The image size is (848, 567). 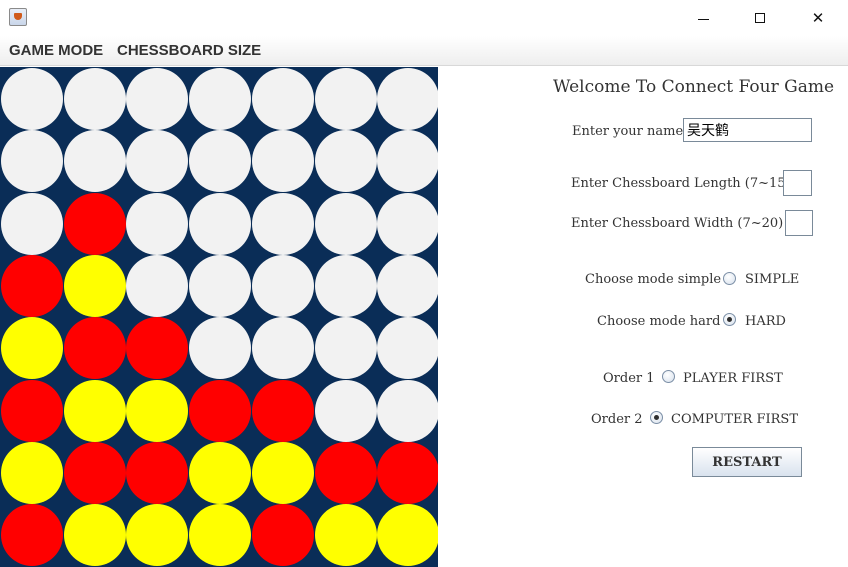 What do you see at coordinates (765, 321) in the screenshot?
I see `mode-hard-option: HARD` at bounding box center [765, 321].